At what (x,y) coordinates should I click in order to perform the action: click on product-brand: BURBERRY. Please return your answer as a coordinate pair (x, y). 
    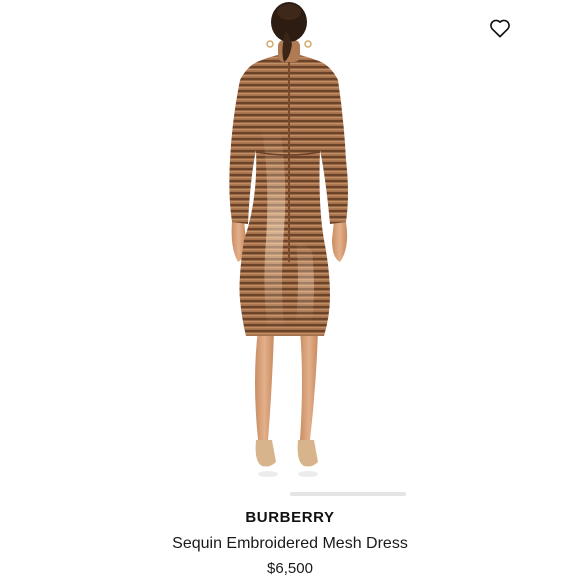
    Looking at the image, I should click on (290, 517).